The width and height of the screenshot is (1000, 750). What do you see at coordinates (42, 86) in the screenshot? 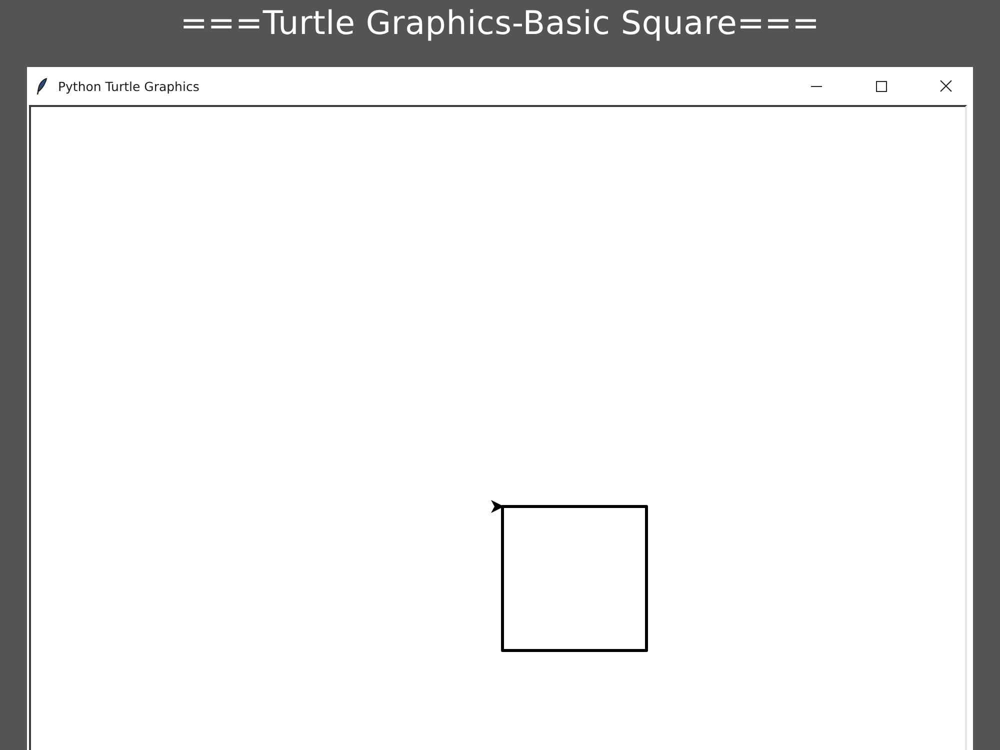
I see `feather-icon` at bounding box center [42, 86].